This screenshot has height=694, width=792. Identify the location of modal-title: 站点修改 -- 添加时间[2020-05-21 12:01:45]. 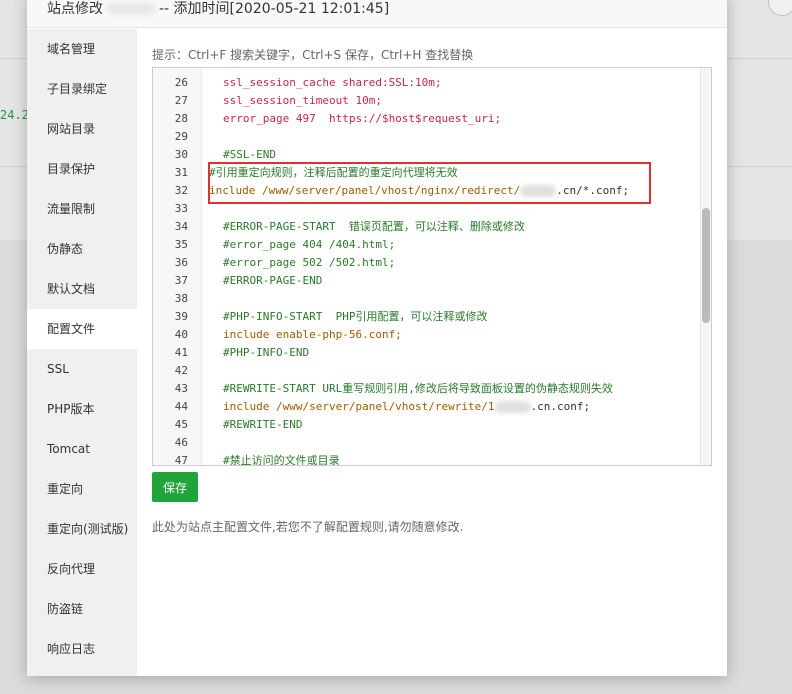
(377, 14).